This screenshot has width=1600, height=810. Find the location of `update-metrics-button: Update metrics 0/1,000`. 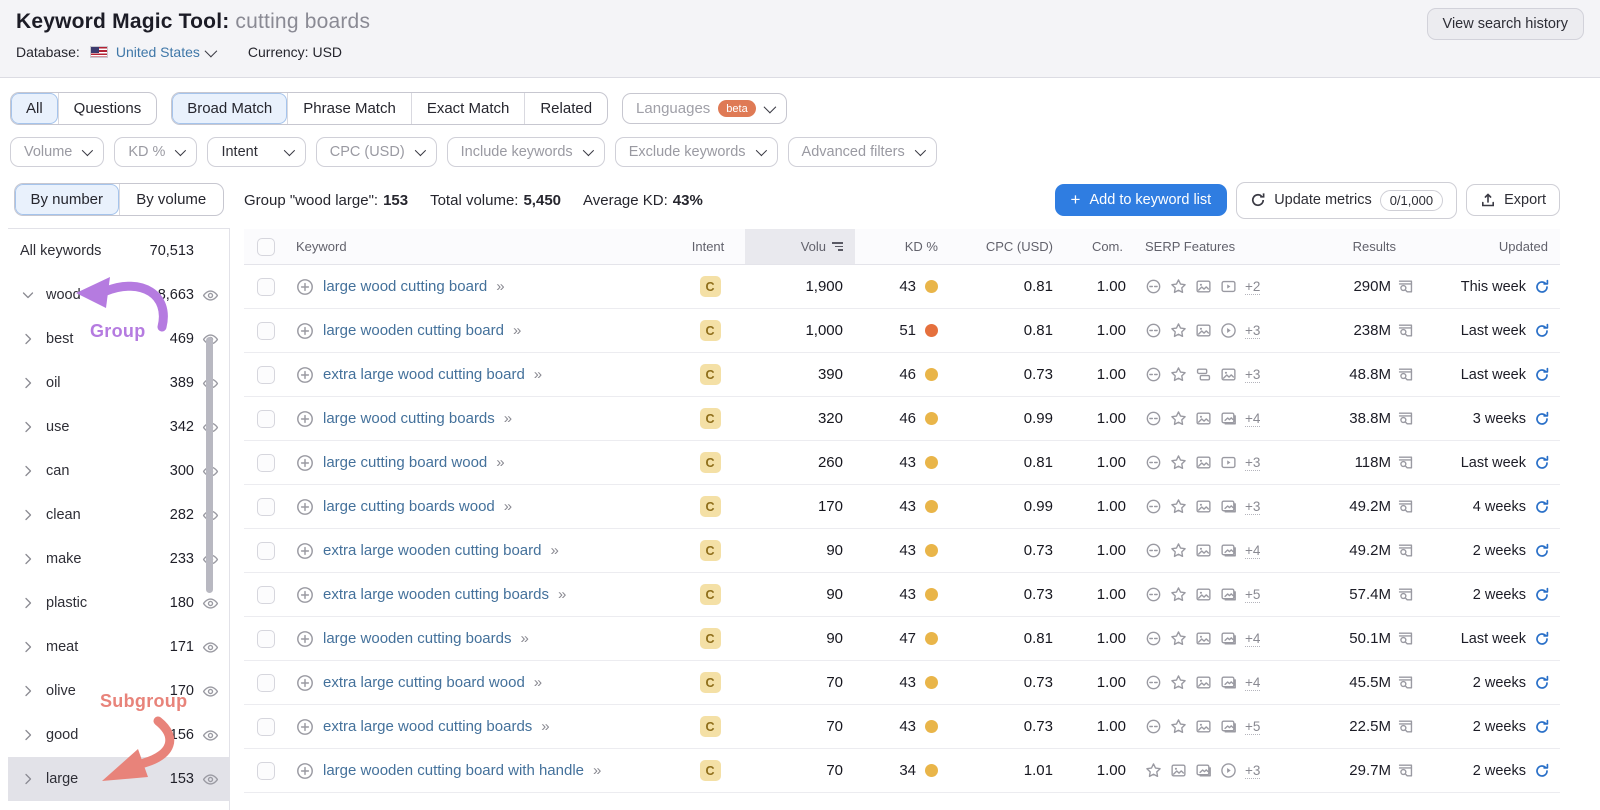

update-metrics-button: Update metrics 0/1,000 is located at coordinates (1347, 200).